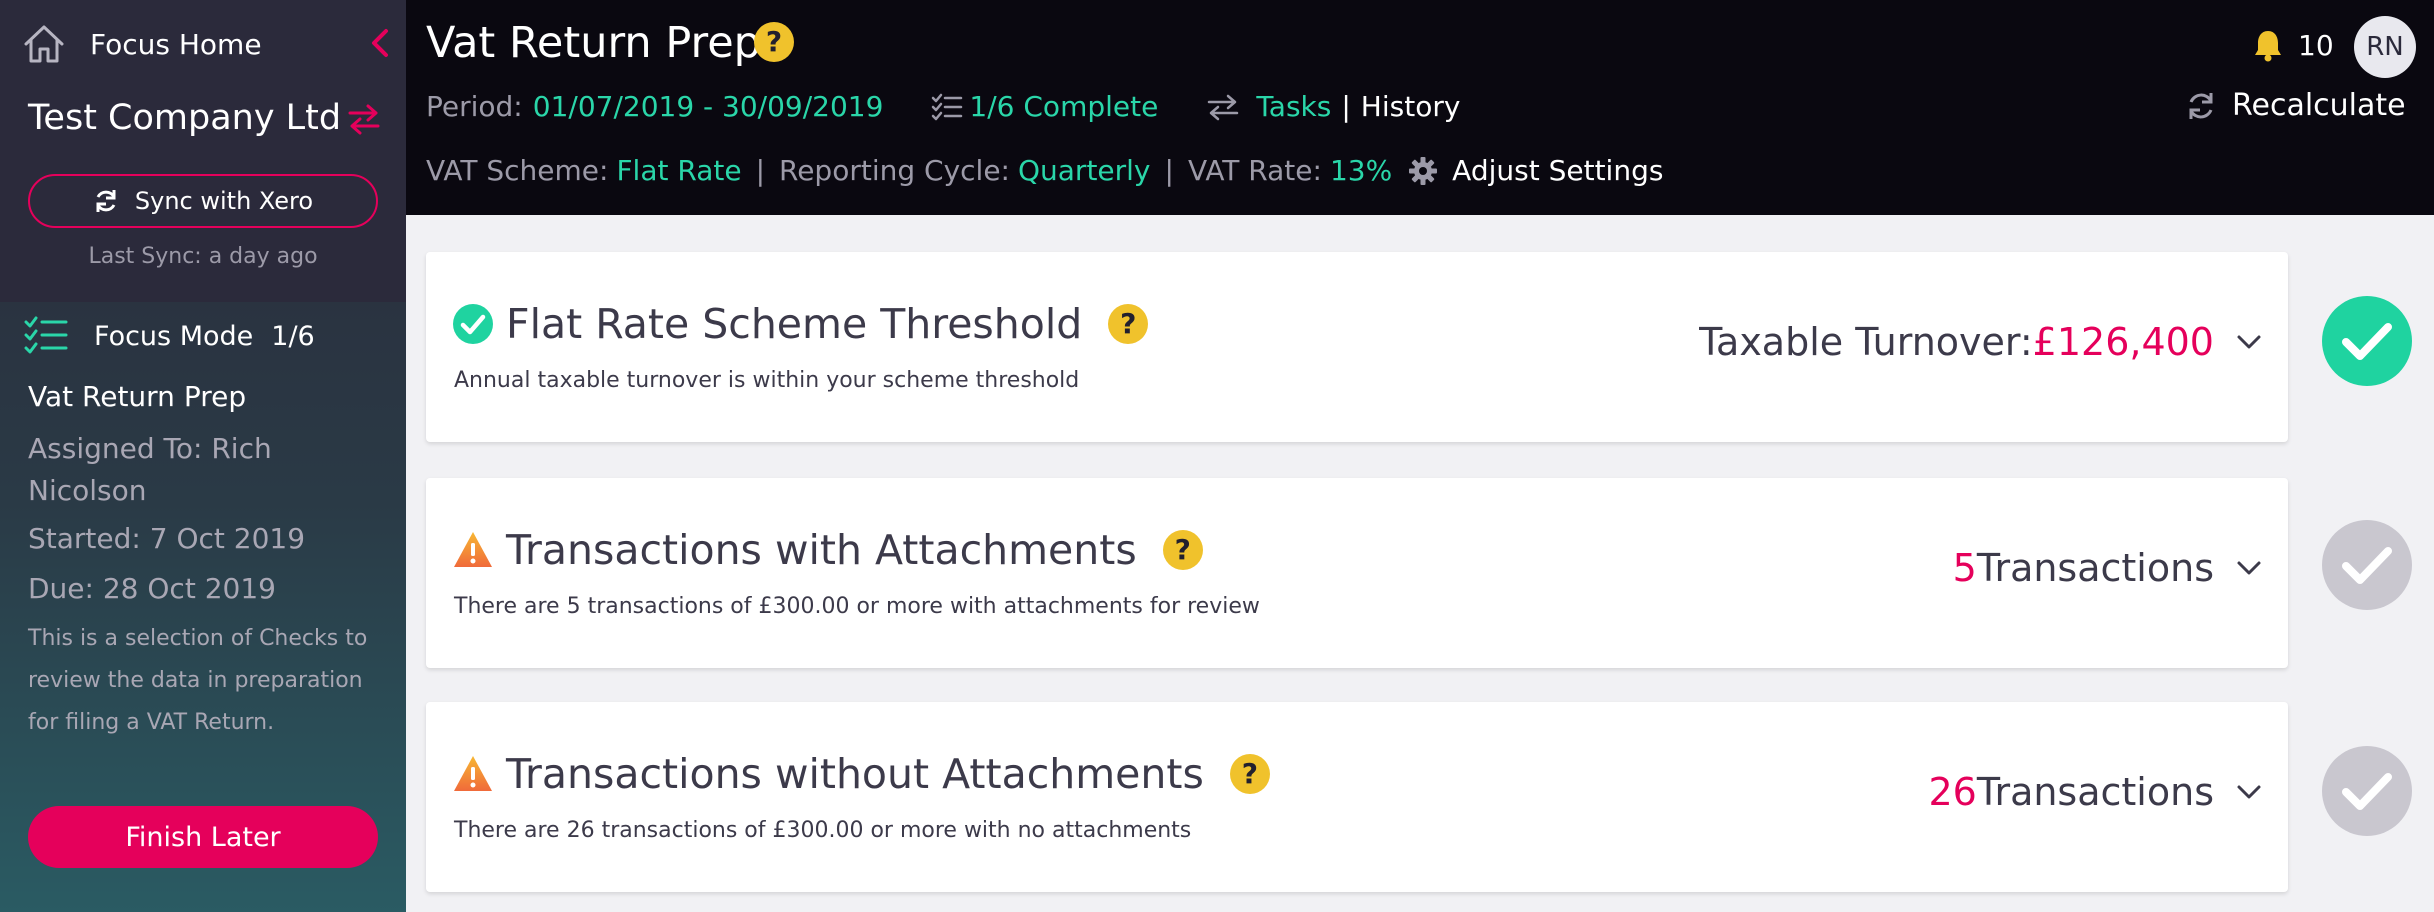 The image size is (2434, 912). I want to click on vat-rate-label: VAT Rate:, so click(1254, 170).